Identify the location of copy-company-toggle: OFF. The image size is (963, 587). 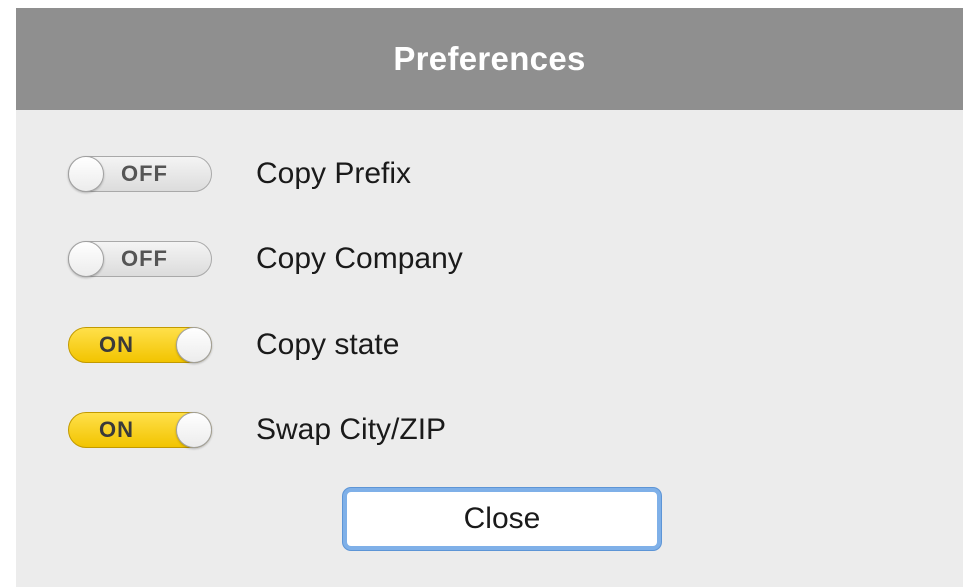
(140, 259).